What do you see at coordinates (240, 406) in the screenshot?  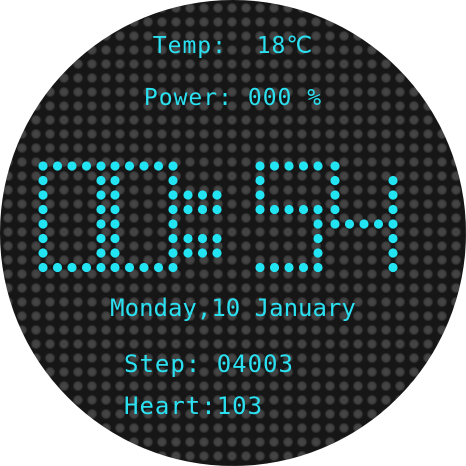 I see `heart-value: 103` at bounding box center [240, 406].